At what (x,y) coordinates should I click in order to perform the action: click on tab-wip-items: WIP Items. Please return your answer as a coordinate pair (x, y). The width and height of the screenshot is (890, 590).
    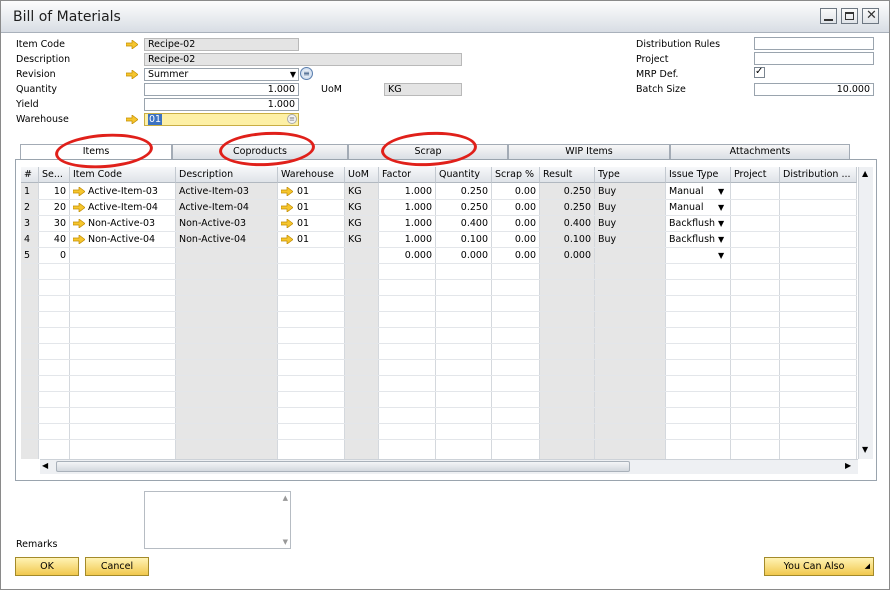
    Looking at the image, I should click on (589, 151).